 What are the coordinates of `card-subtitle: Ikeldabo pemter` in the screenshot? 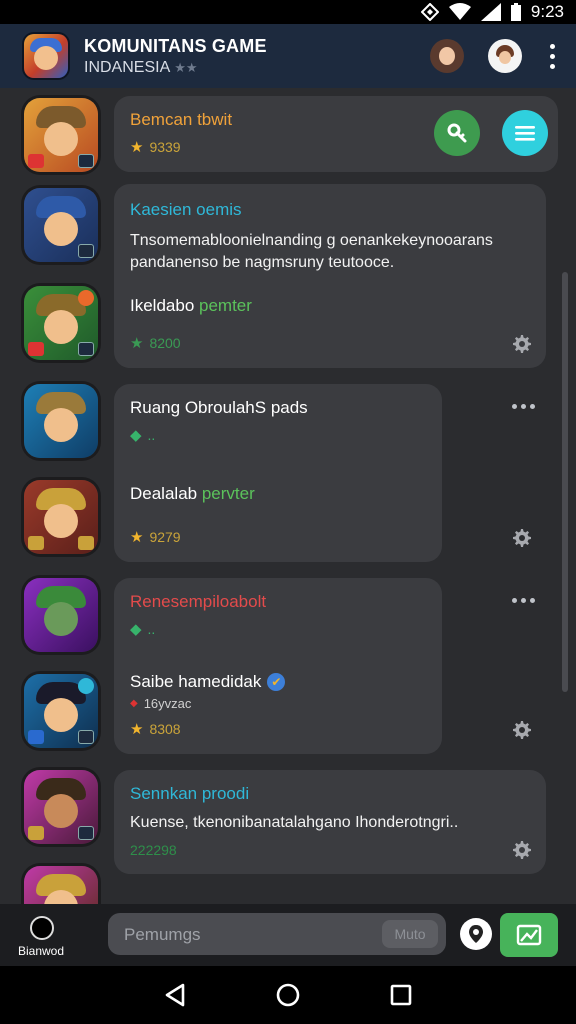 It's located at (191, 306).